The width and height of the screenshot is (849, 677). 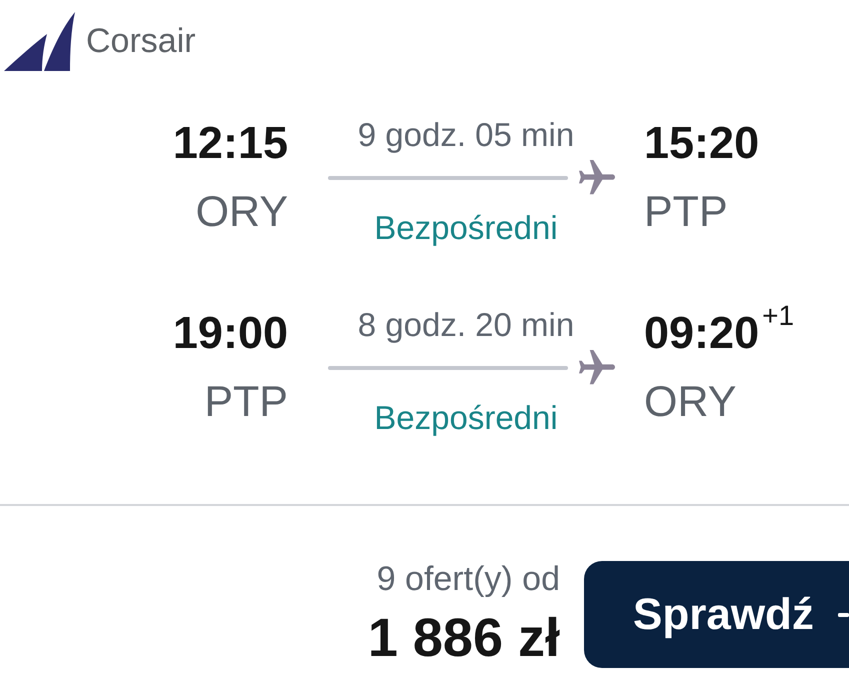 I want to click on flight-duration: 9 godz. 05 min, so click(x=466, y=134).